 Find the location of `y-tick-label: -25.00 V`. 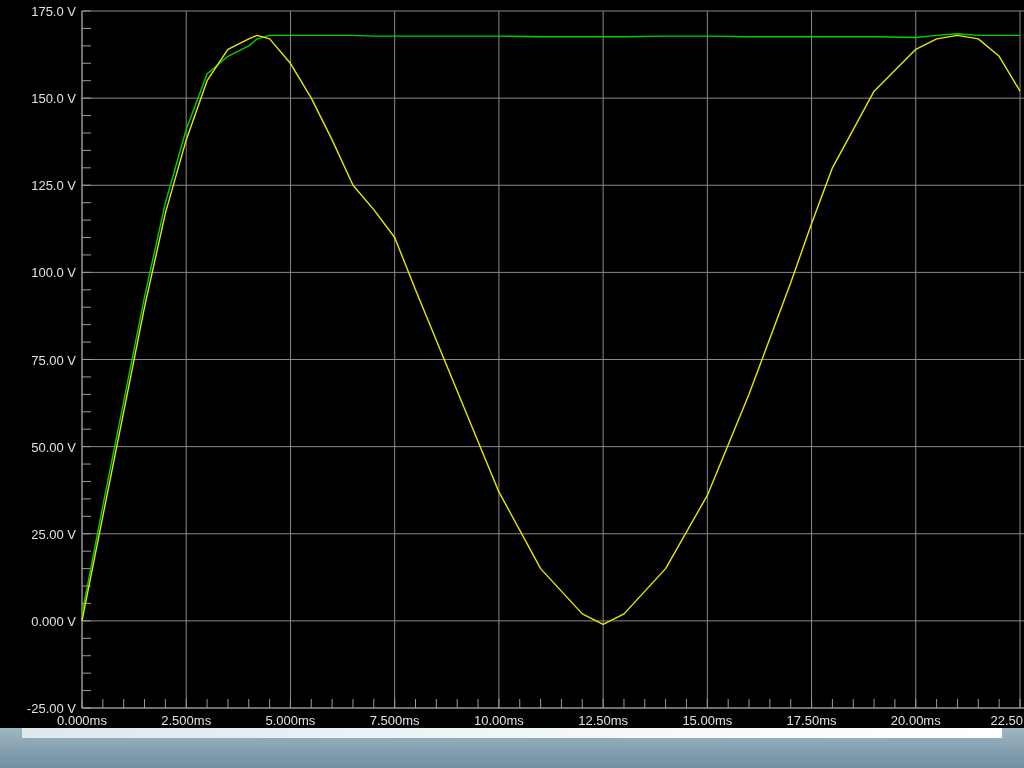

y-tick-label: -25.00 V is located at coordinates (51, 708).